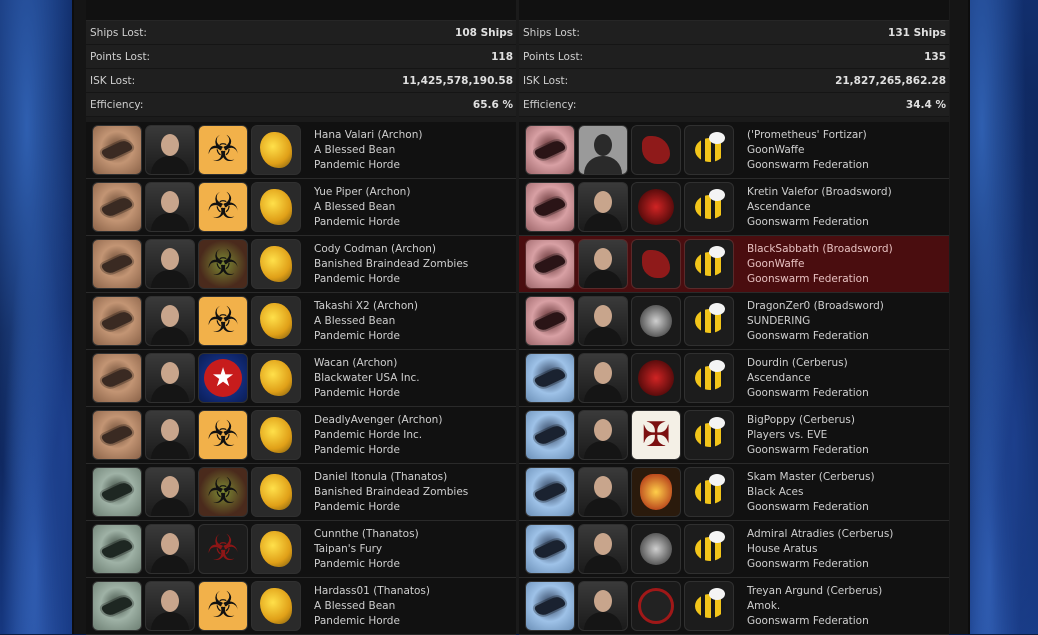 Image resolution: width=1038 pixels, height=635 pixels. Describe the element at coordinates (815, 321) in the screenshot. I see `corp-name-link: SUNDERING` at that location.